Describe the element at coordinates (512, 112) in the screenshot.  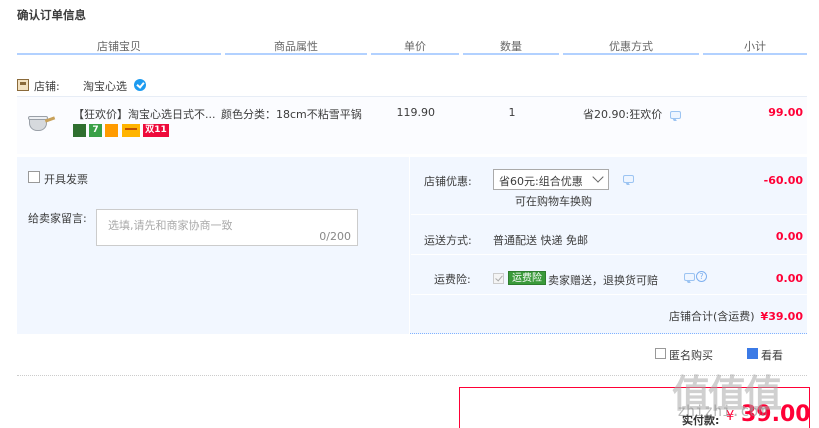
I see `quantity-value: 1` at that location.